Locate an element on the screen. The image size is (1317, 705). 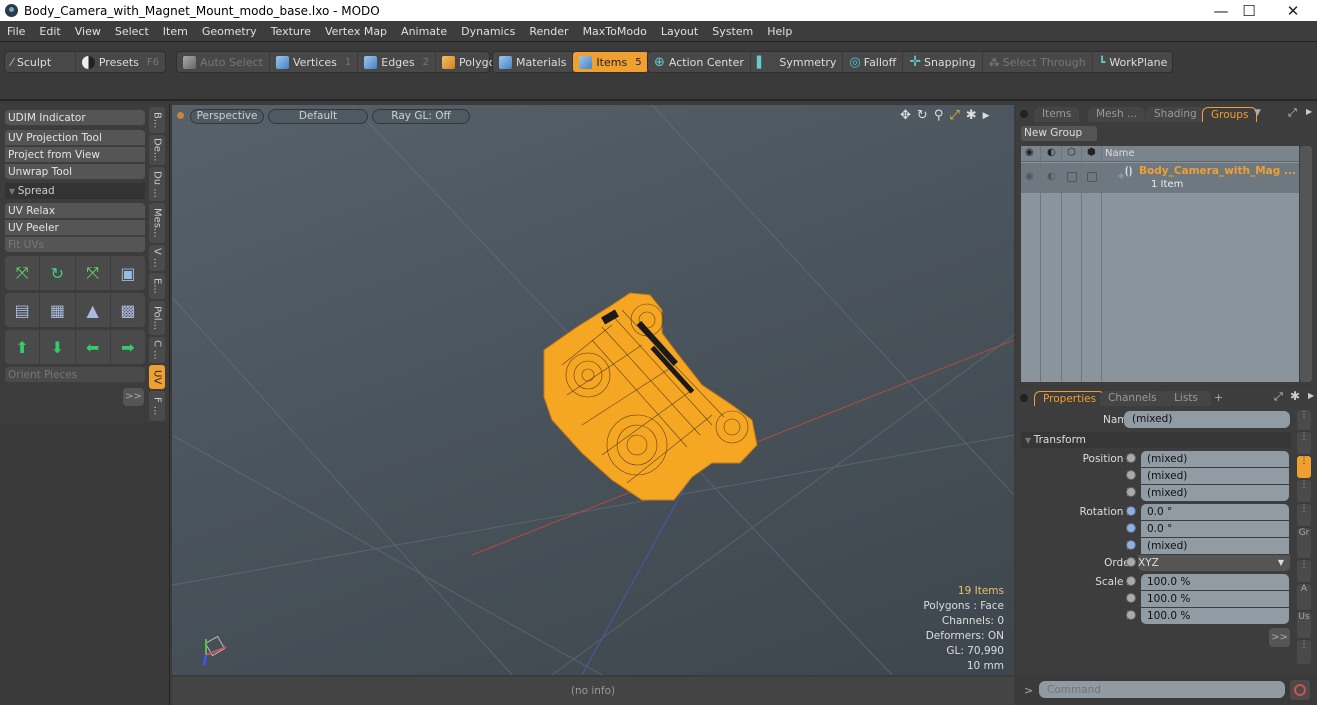
materials-button: Materials is located at coordinates (533, 62).